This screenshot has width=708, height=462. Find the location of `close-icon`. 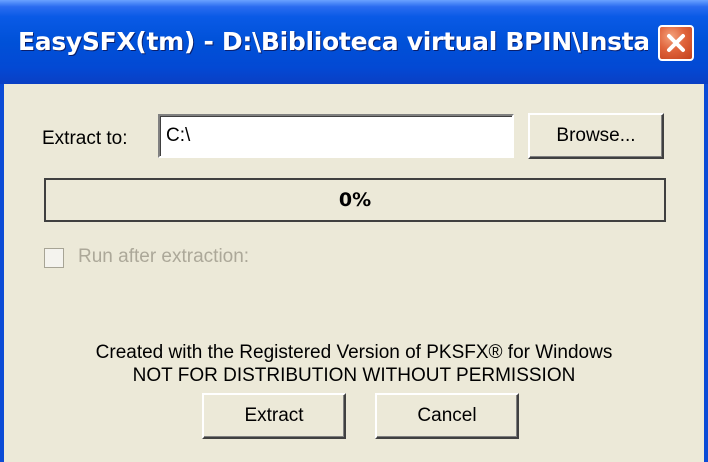

close-icon is located at coordinates (676, 43).